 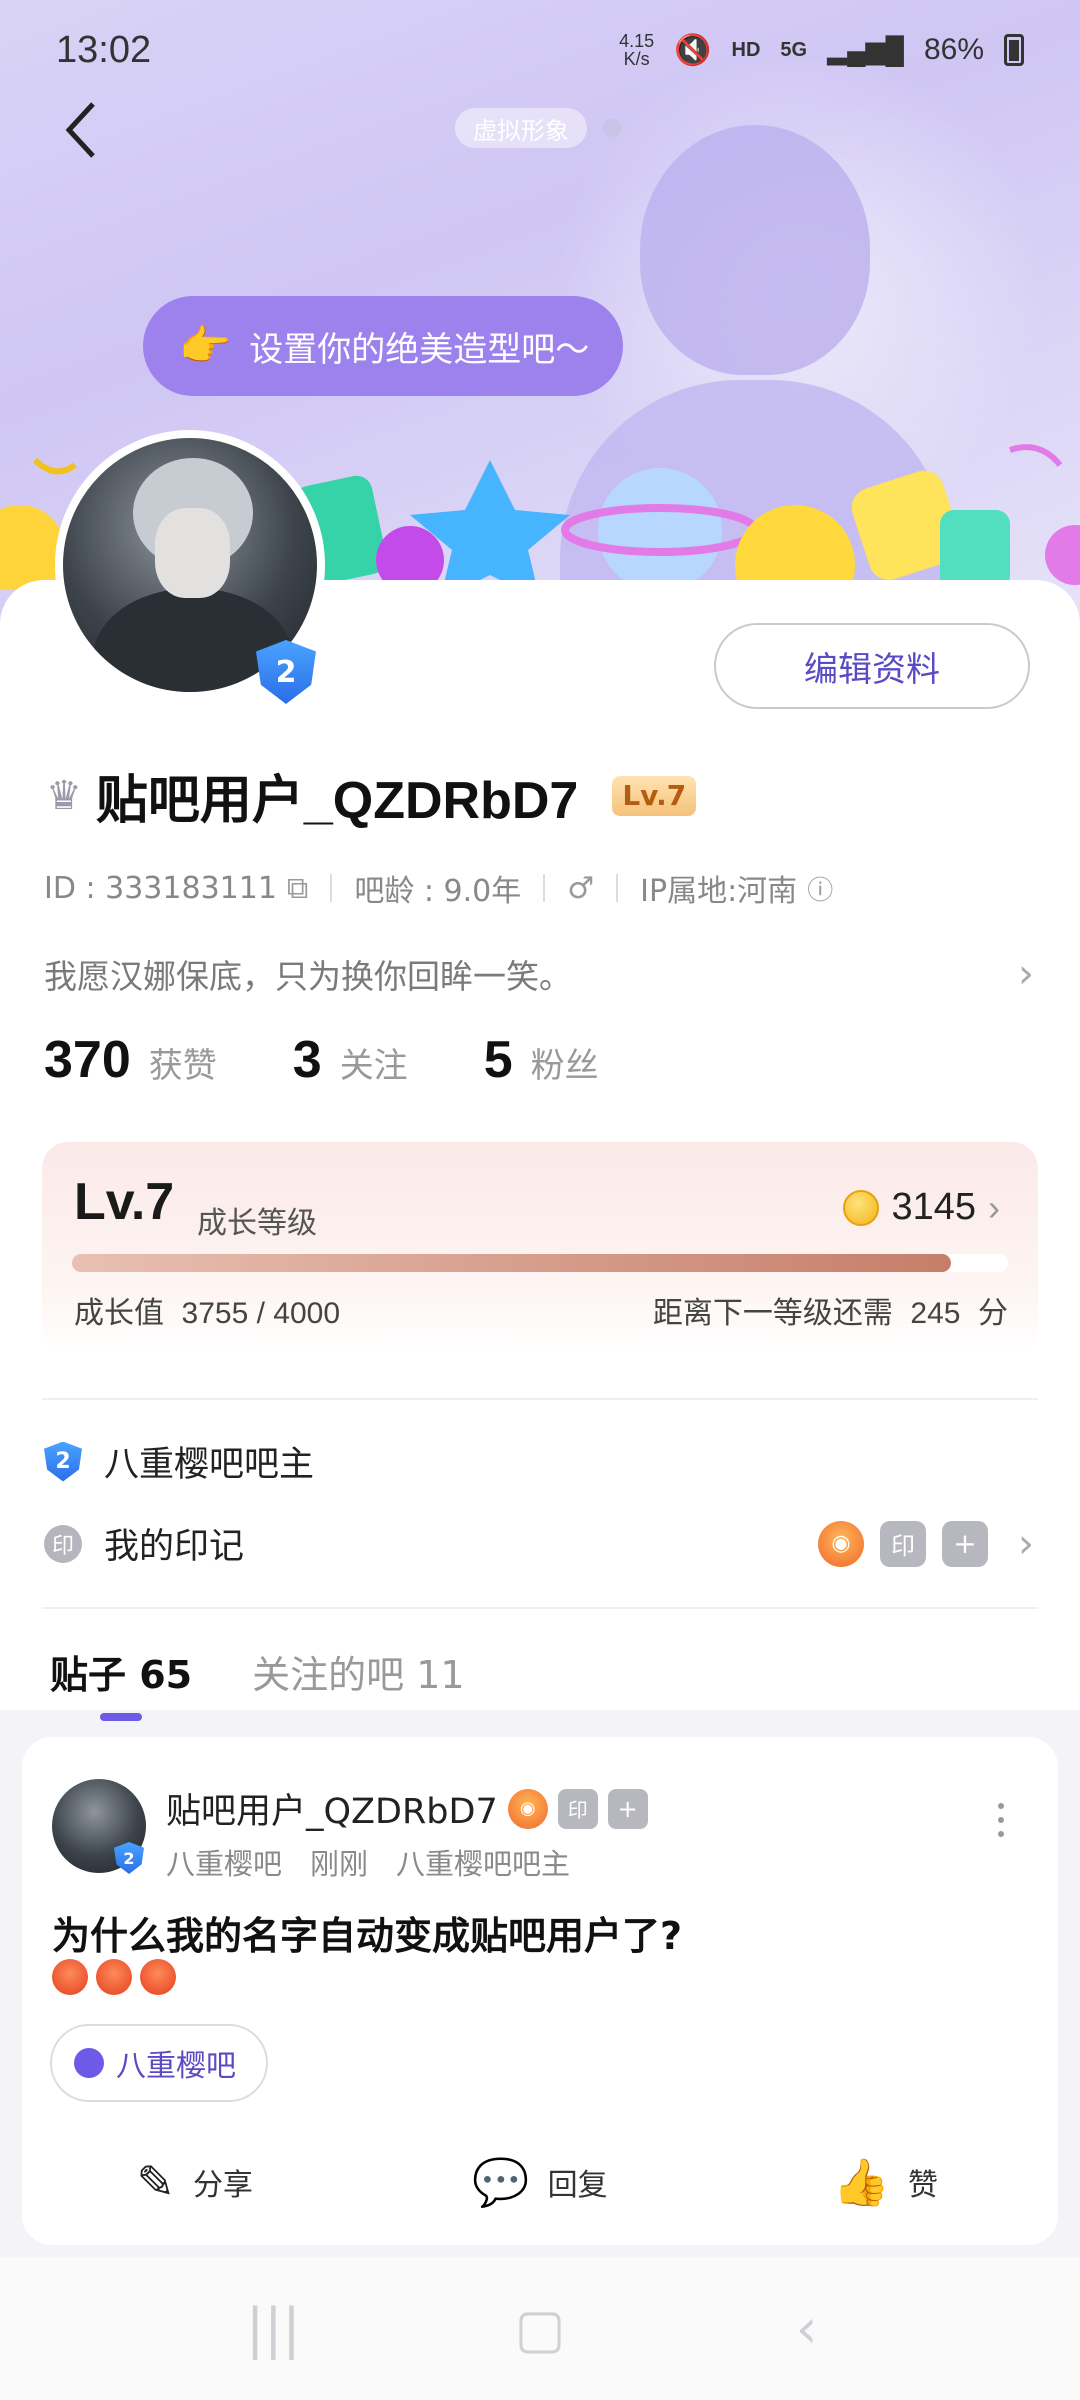 What do you see at coordinates (174, 1547) in the screenshot?
I see `my-marks-label: 我的印记` at bounding box center [174, 1547].